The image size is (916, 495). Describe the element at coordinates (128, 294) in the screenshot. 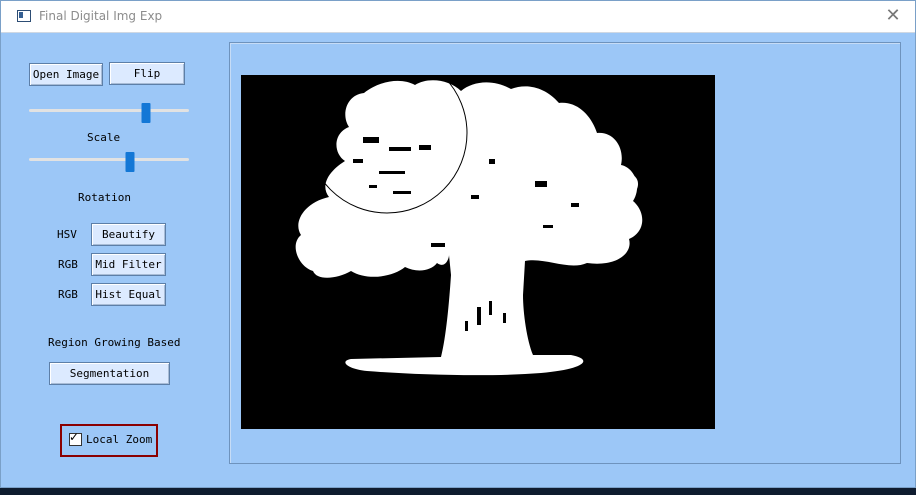

I see `hist-equal-button: Hist Equal` at that location.